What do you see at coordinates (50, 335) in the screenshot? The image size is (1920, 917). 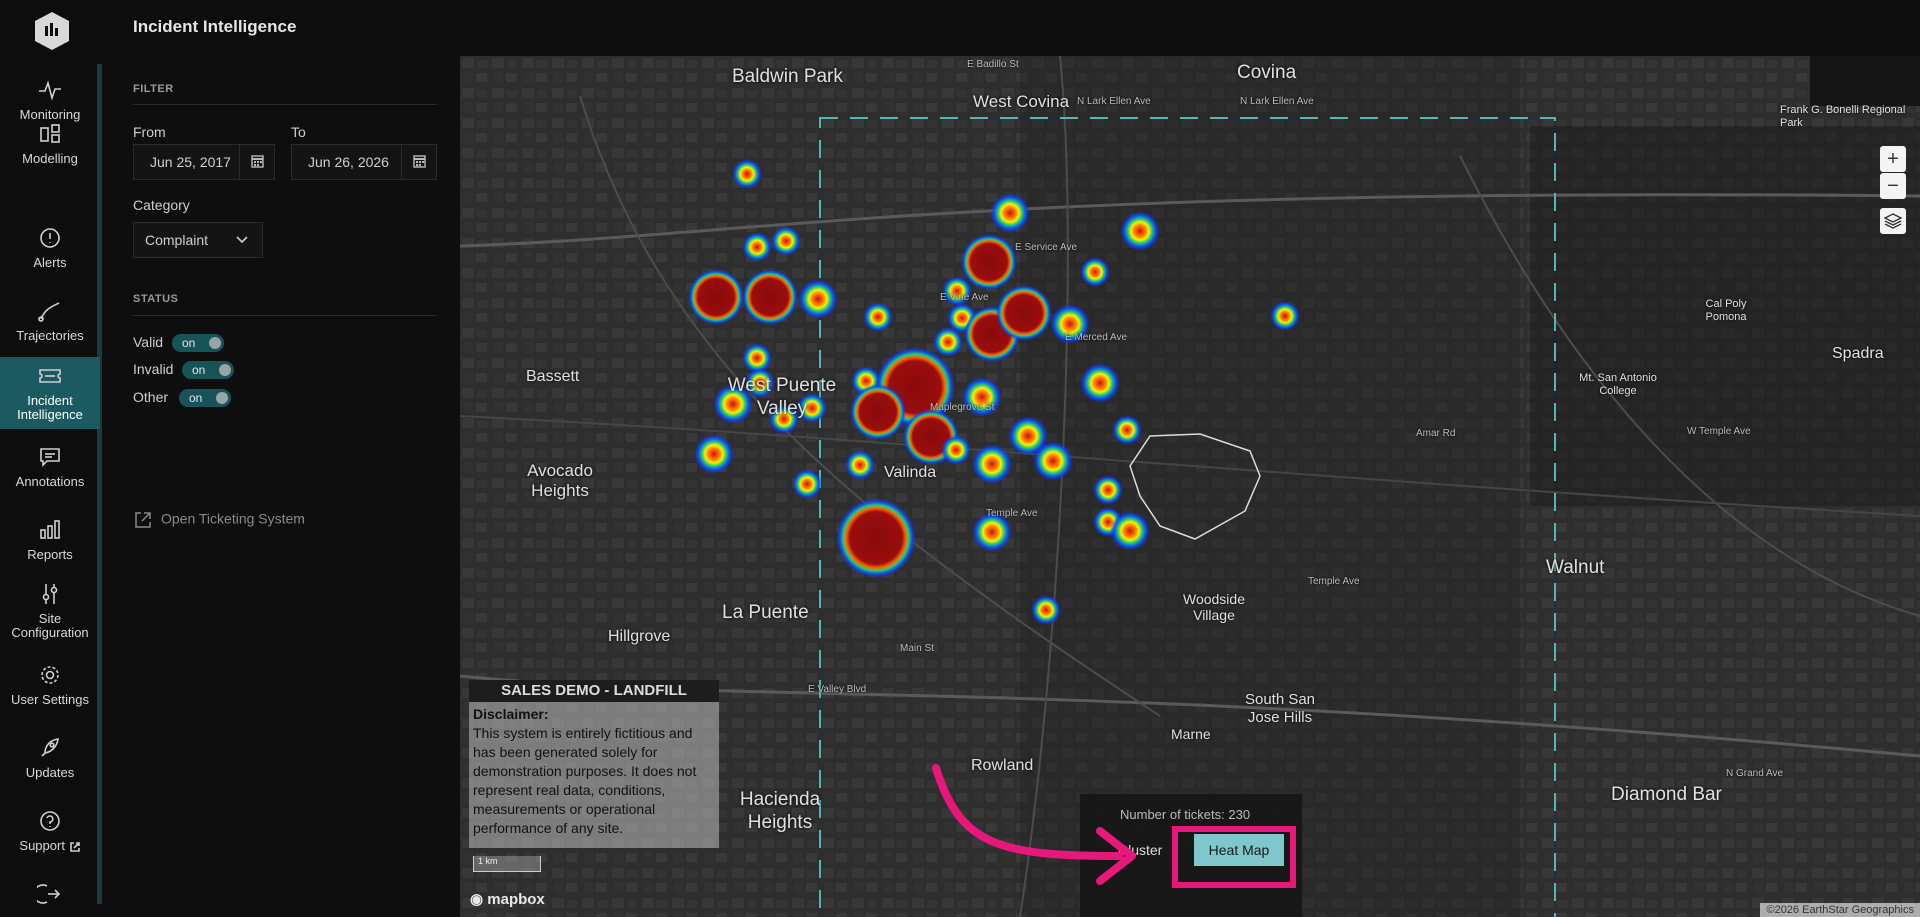 I see `sidebar-item-label: Trajectories` at bounding box center [50, 335].